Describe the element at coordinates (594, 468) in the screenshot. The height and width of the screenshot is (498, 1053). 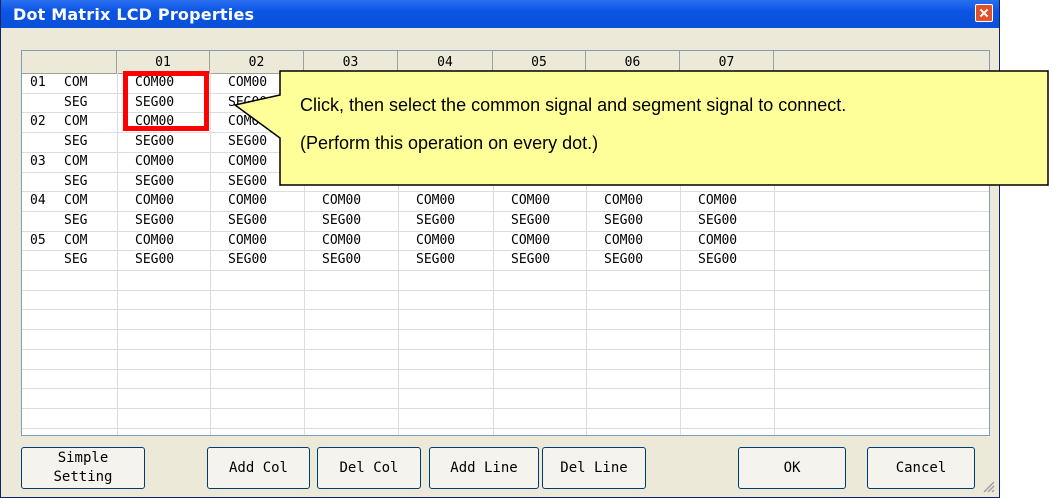
I see `del-line-button: Del Line` at that location.